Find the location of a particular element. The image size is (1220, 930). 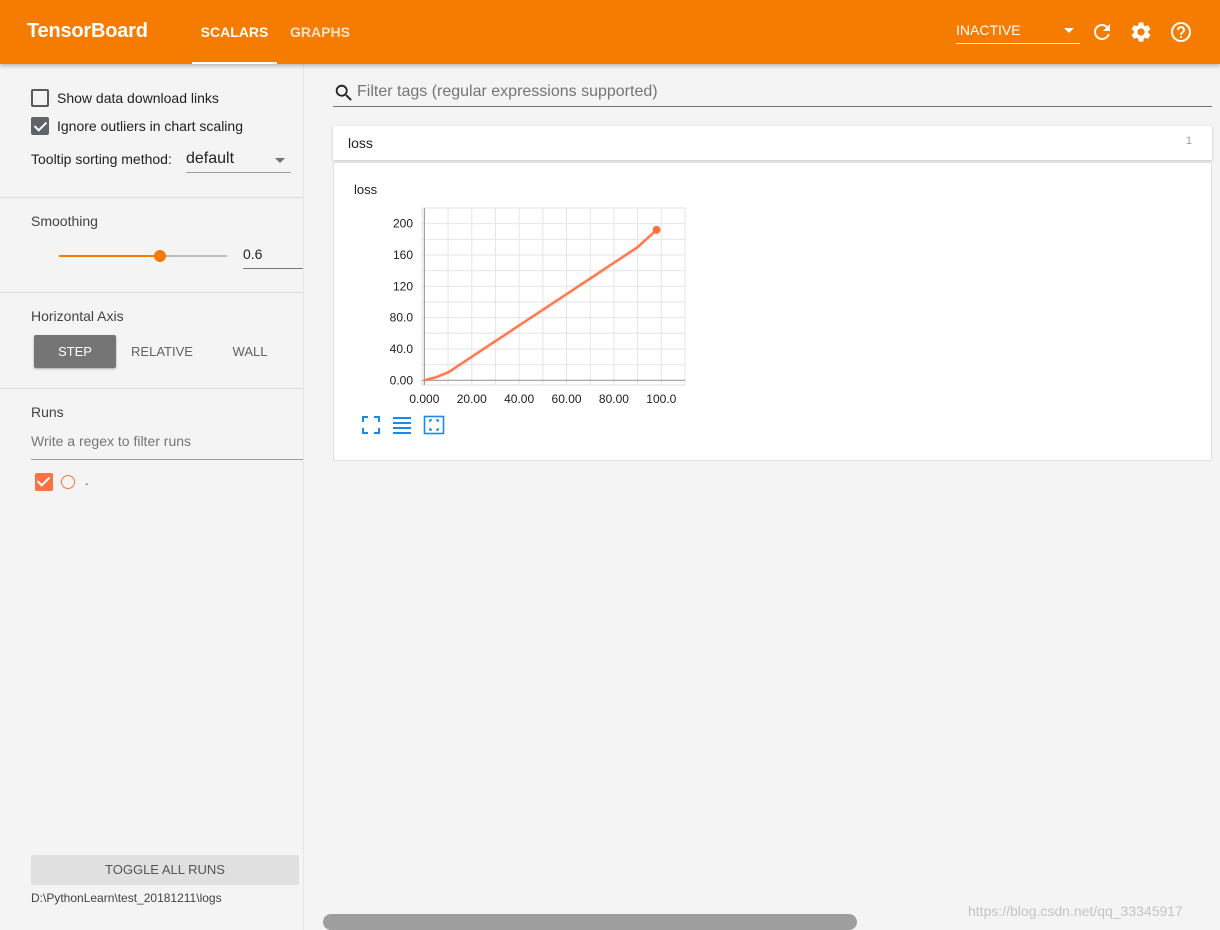

y-tick-label: 160 is located at coordinates (403, 255).